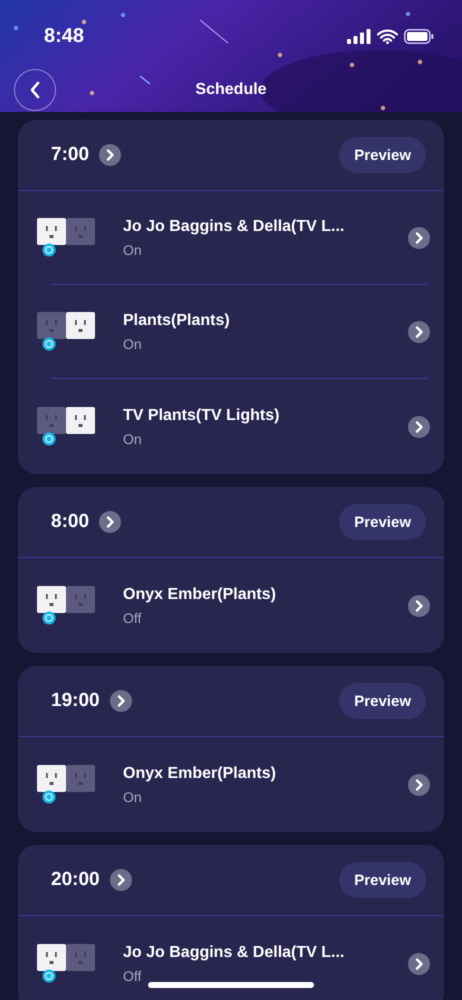 Image resolution: width=462 pixels, height=1000 pixels. I want to click on device-name: TV Plants(TV Lights), so click(201, 415).